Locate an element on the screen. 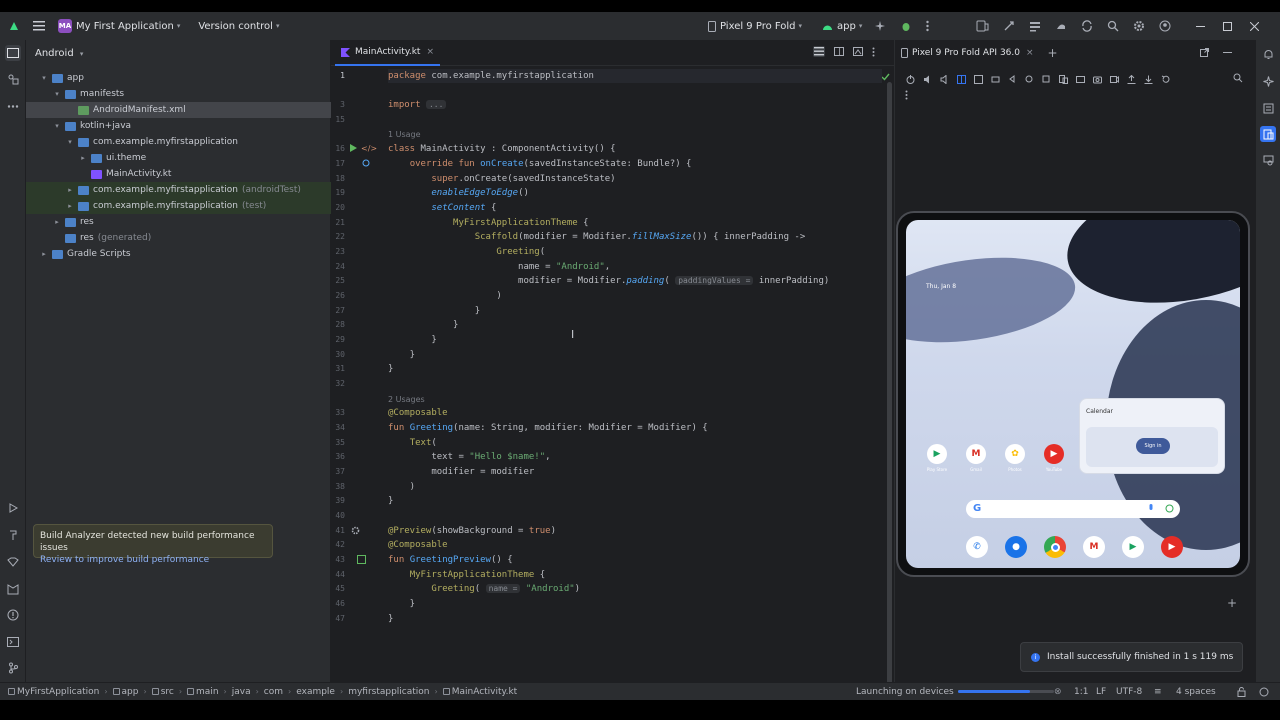 This screenshot has height=720, width=1280. run-config-selector: app ▾ is located at coordinates (842, 26).